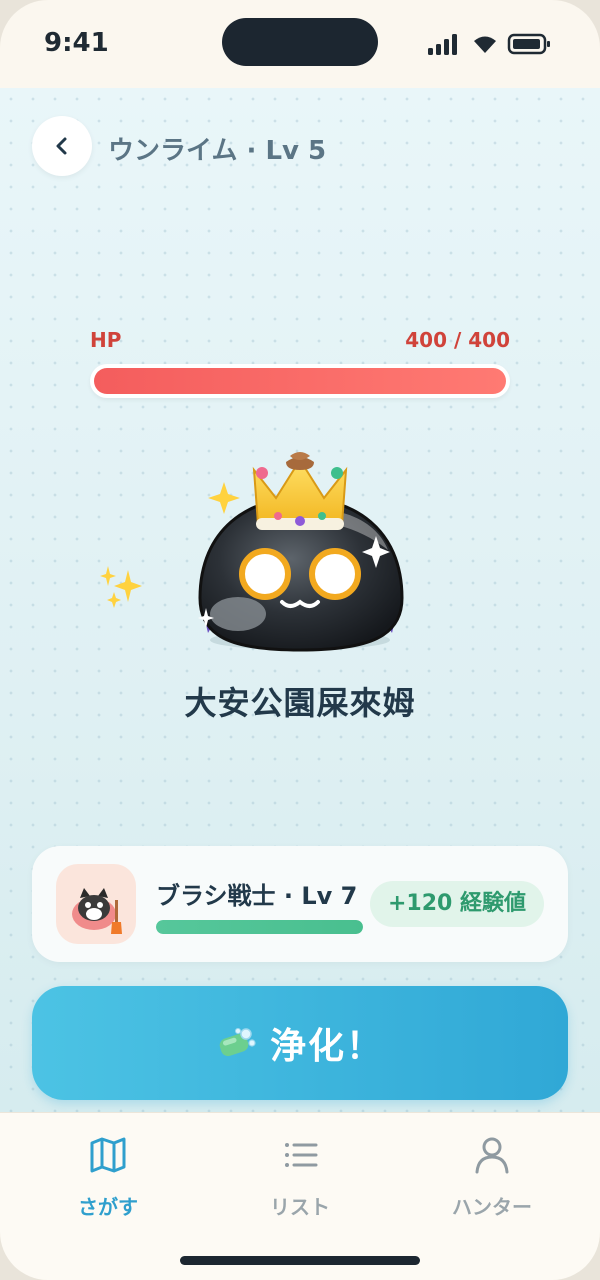  What do you see at coordinates (257, 896) in the screenshot?
I see `hunter-name: ブラシ戦士 · Lv 7` at bounding box center [257, 896].